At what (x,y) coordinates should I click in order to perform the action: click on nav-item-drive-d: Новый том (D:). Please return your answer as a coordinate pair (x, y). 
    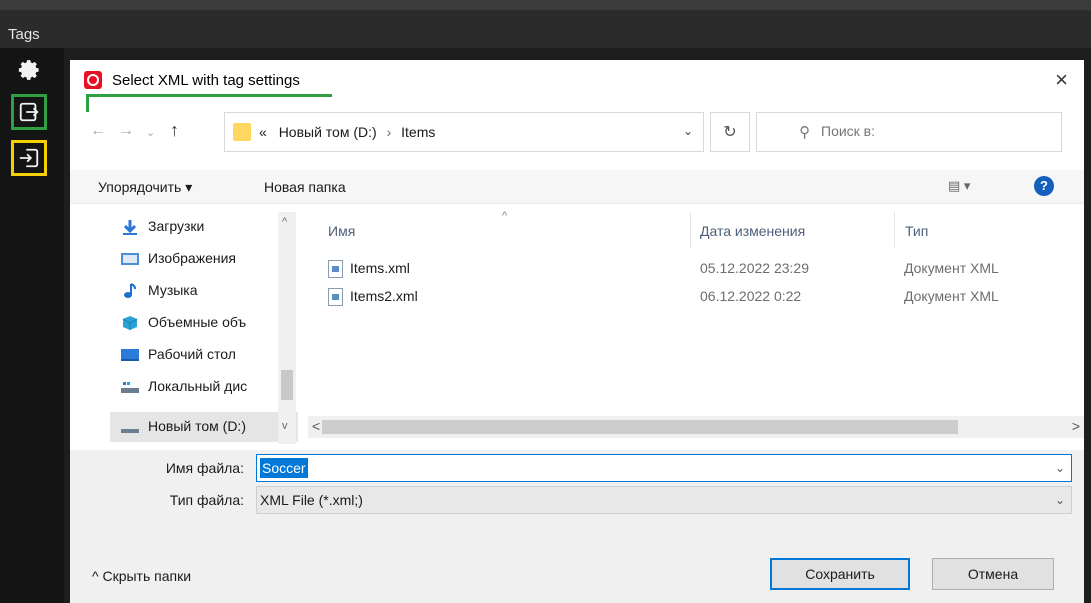
    Looking at the image, I should click on (204, 427).